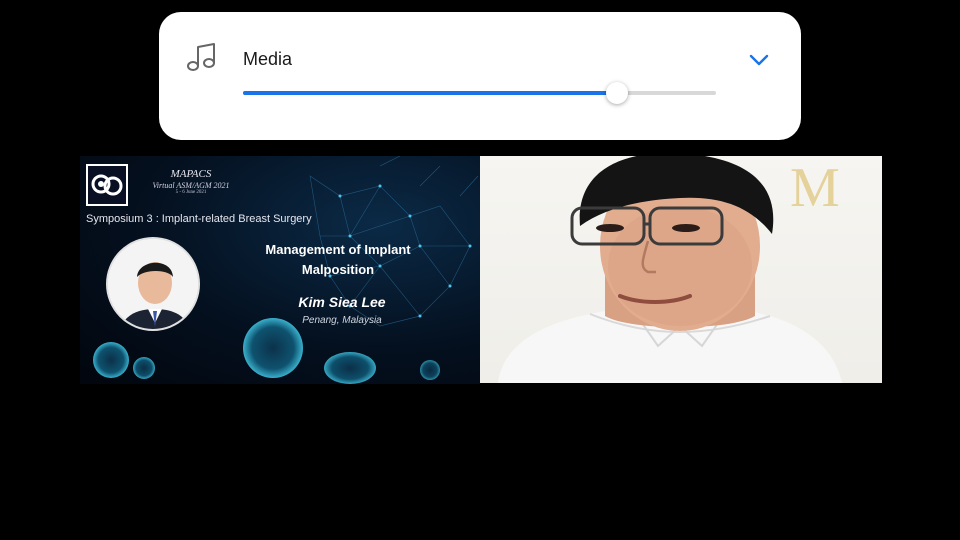  I want to click on talk-title-line1: Management of Implant, so click(338, 249).